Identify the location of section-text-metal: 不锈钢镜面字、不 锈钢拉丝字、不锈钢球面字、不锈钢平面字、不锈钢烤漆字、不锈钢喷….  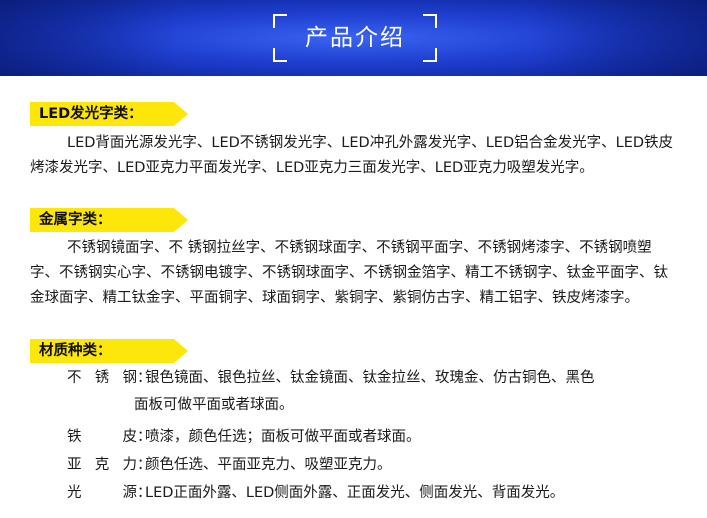
(349, 273).